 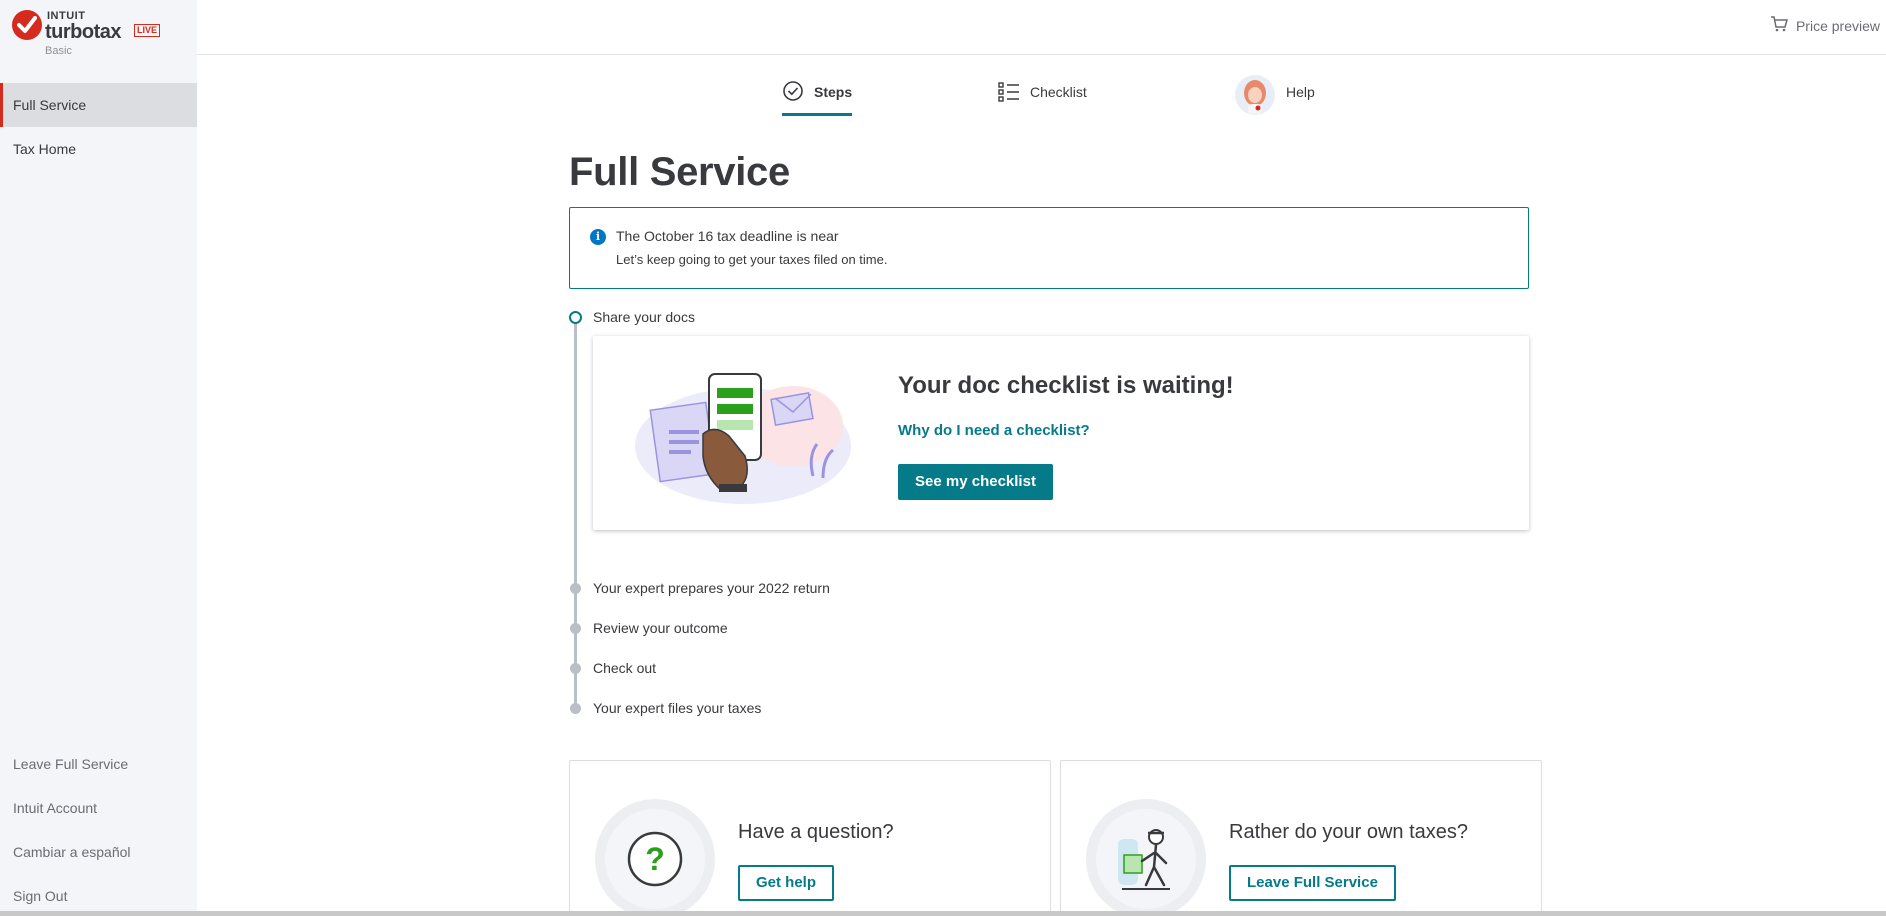 I want to click on sidebar-item-label: Full Service, so click(x=50, y=105).